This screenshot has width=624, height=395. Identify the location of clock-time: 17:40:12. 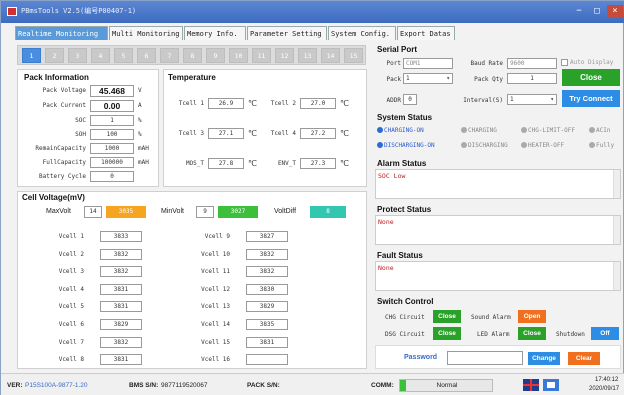
(607, 380).